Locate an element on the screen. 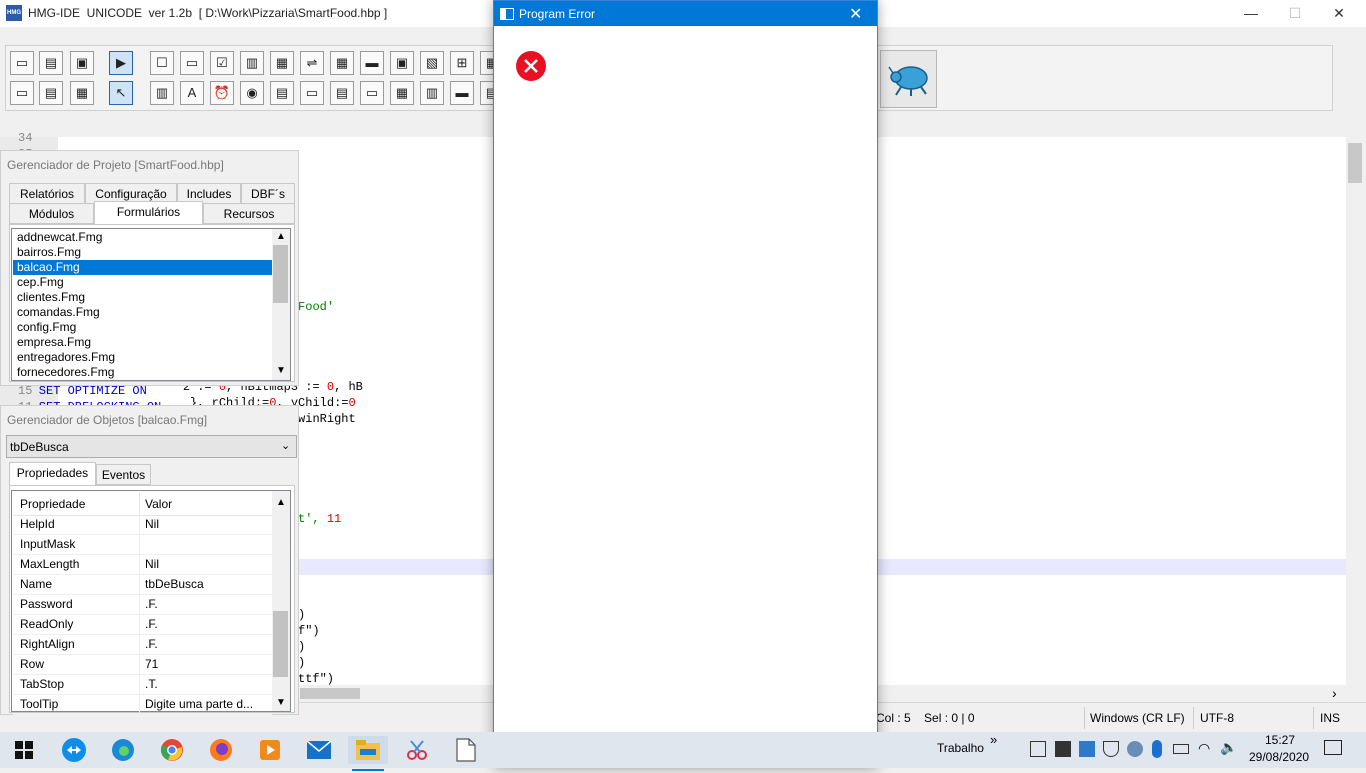  chrome-icon is located at coordinates (172, 750).